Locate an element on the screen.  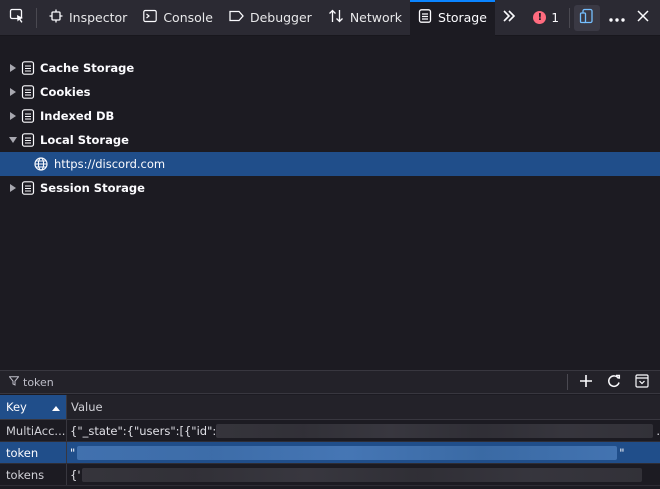
plus-icon is located at coordinates (586, 382).